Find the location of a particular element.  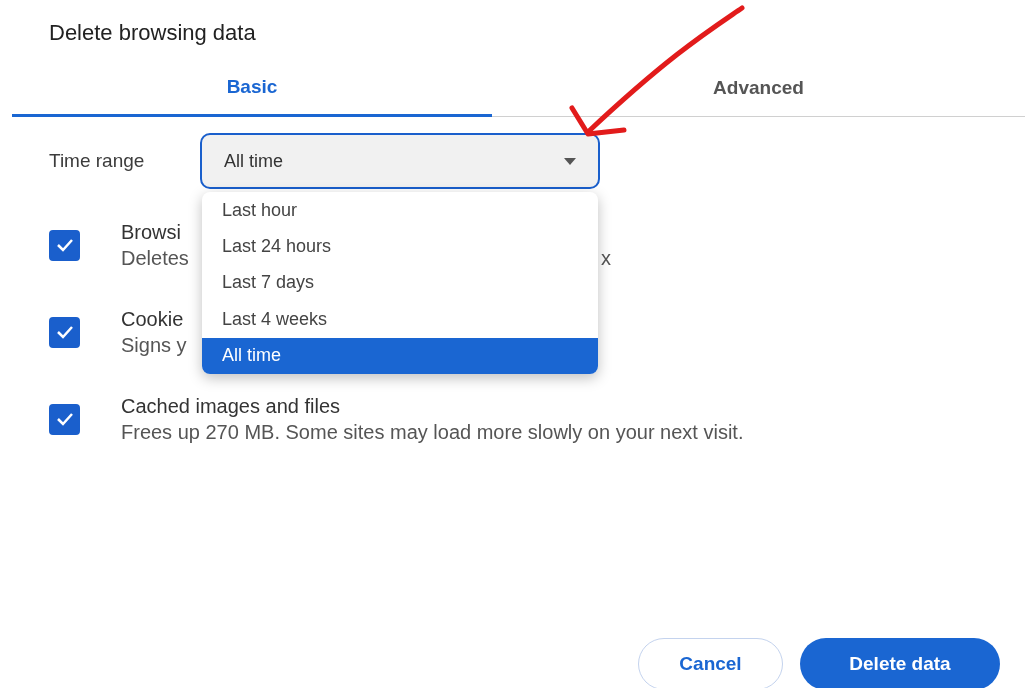

item-title: Browsi is located at coordinates (151, 232).